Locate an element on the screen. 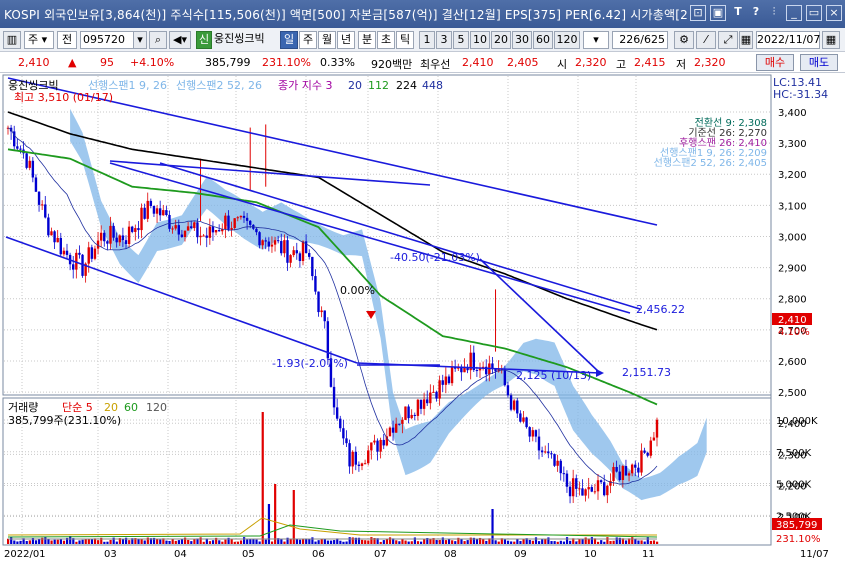 Image resolution: width=845 pixels, height=570 pixels. x-tick-label: 06 is located at coordinates (318, 554).